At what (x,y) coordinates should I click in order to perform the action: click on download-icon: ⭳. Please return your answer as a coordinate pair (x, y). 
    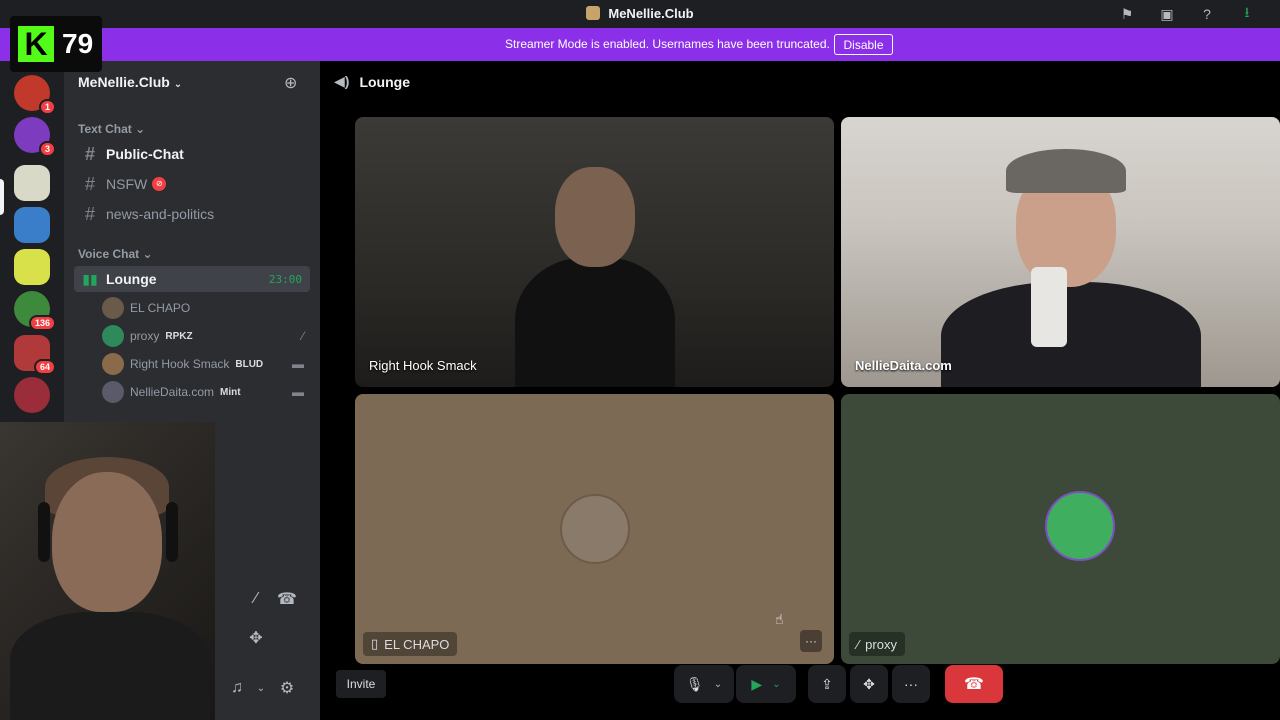
    Looking at the image, I should click on (1247, 13).